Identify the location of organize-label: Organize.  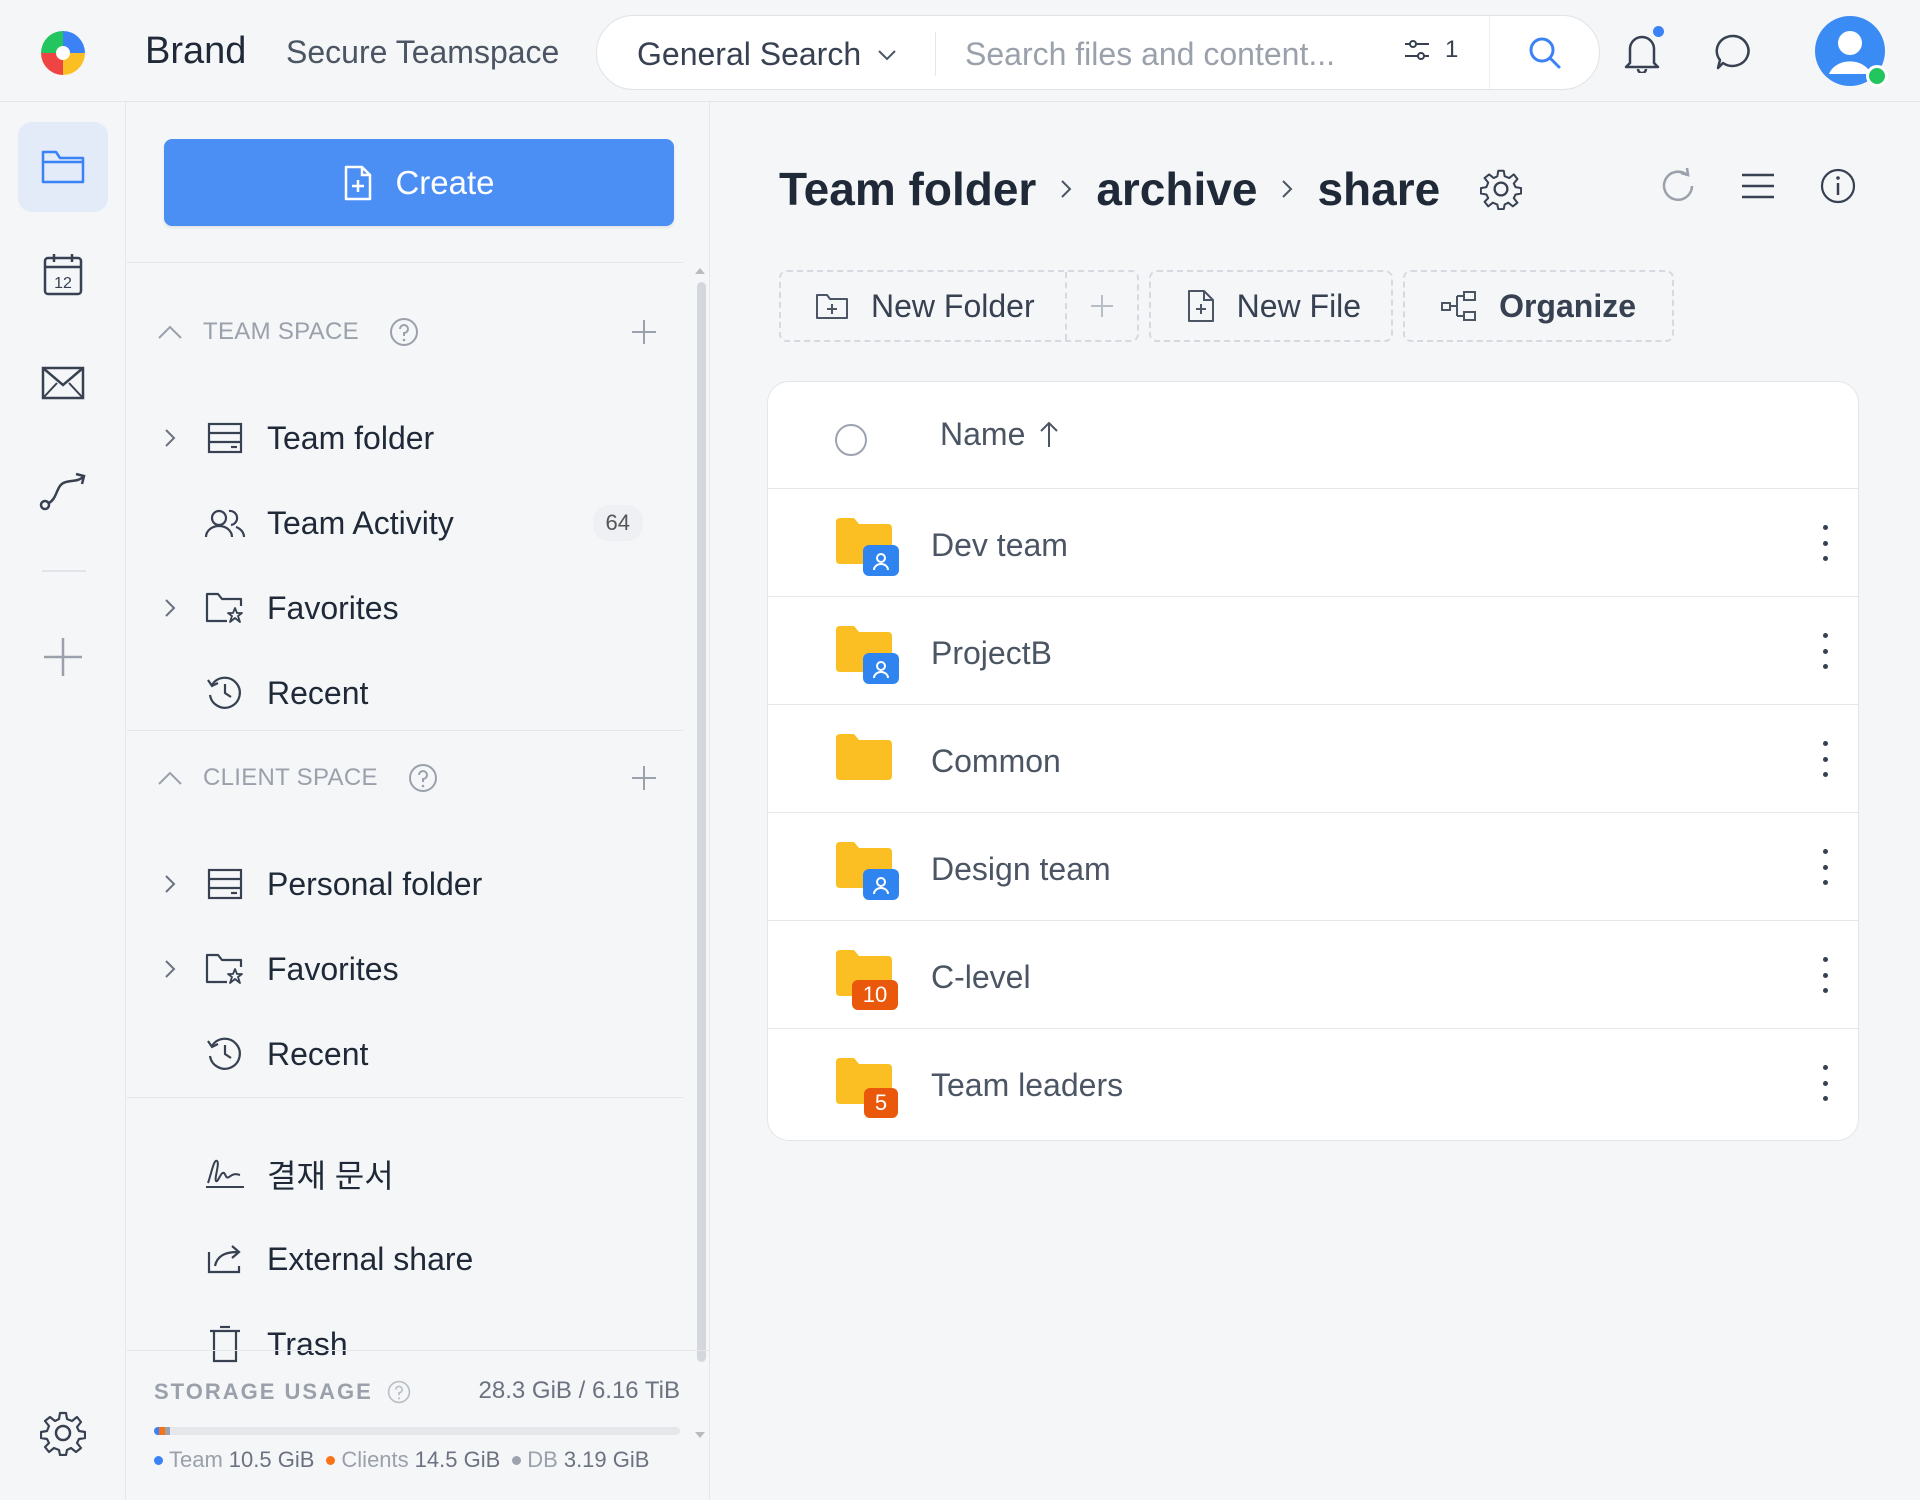
(1567, 305).